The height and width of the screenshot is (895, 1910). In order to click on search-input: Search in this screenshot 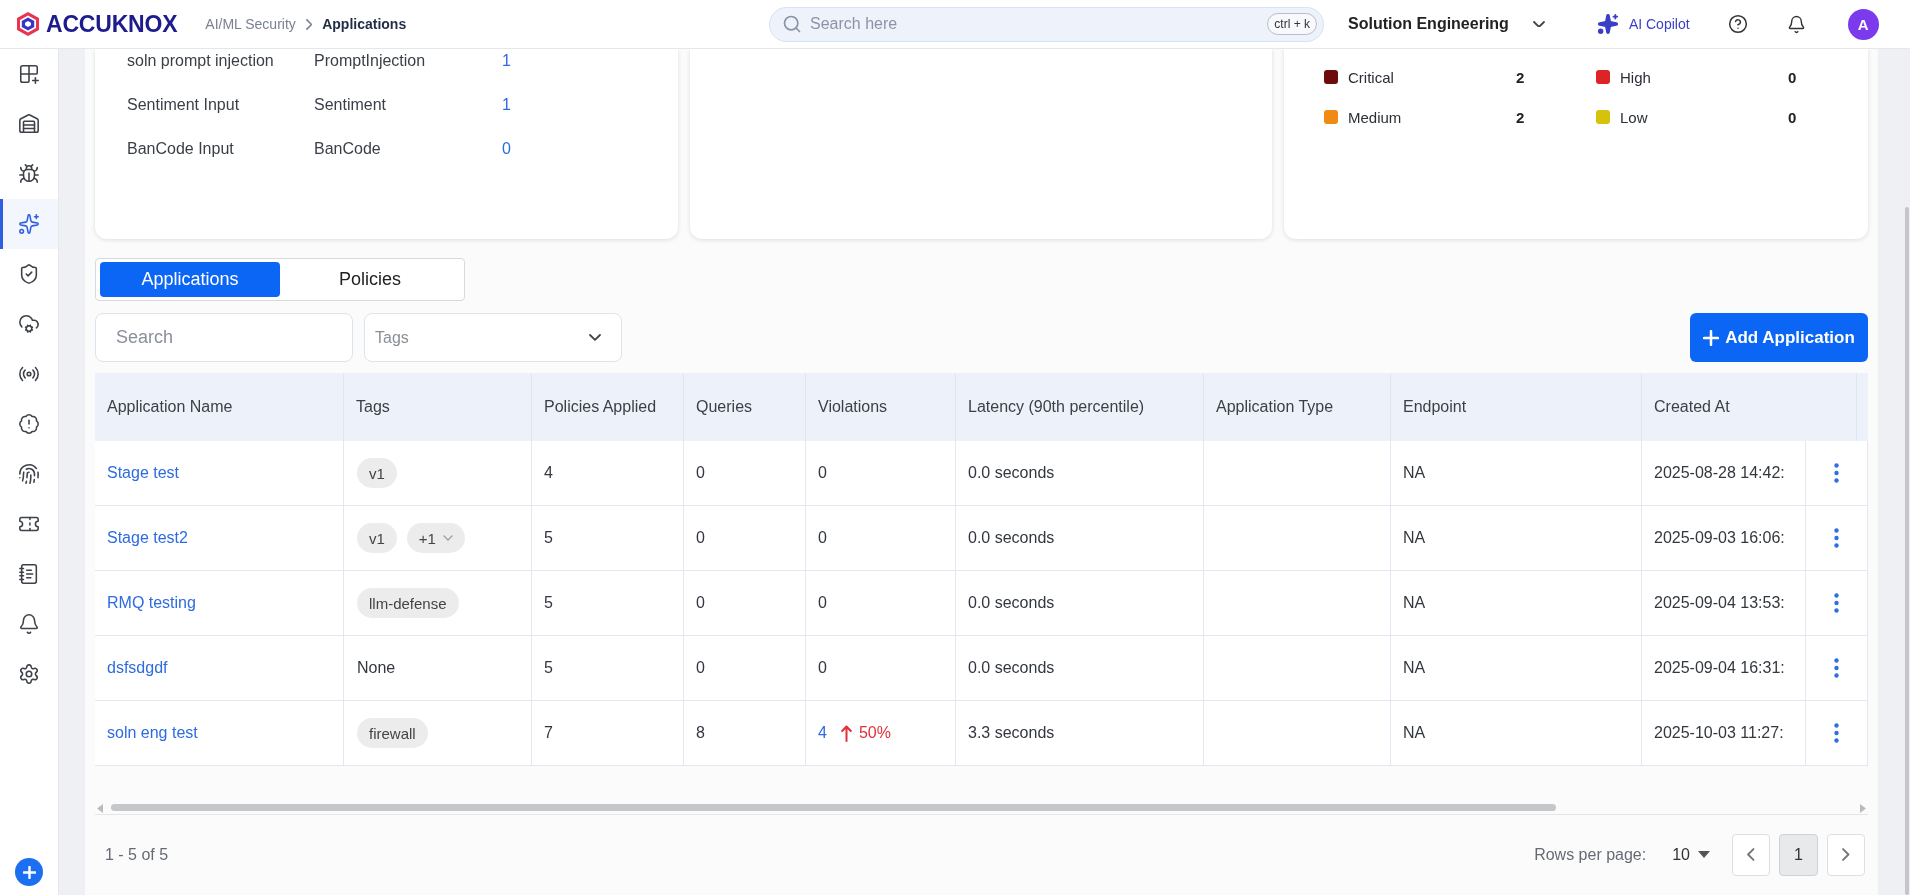, I will do `click(224, 337)`.